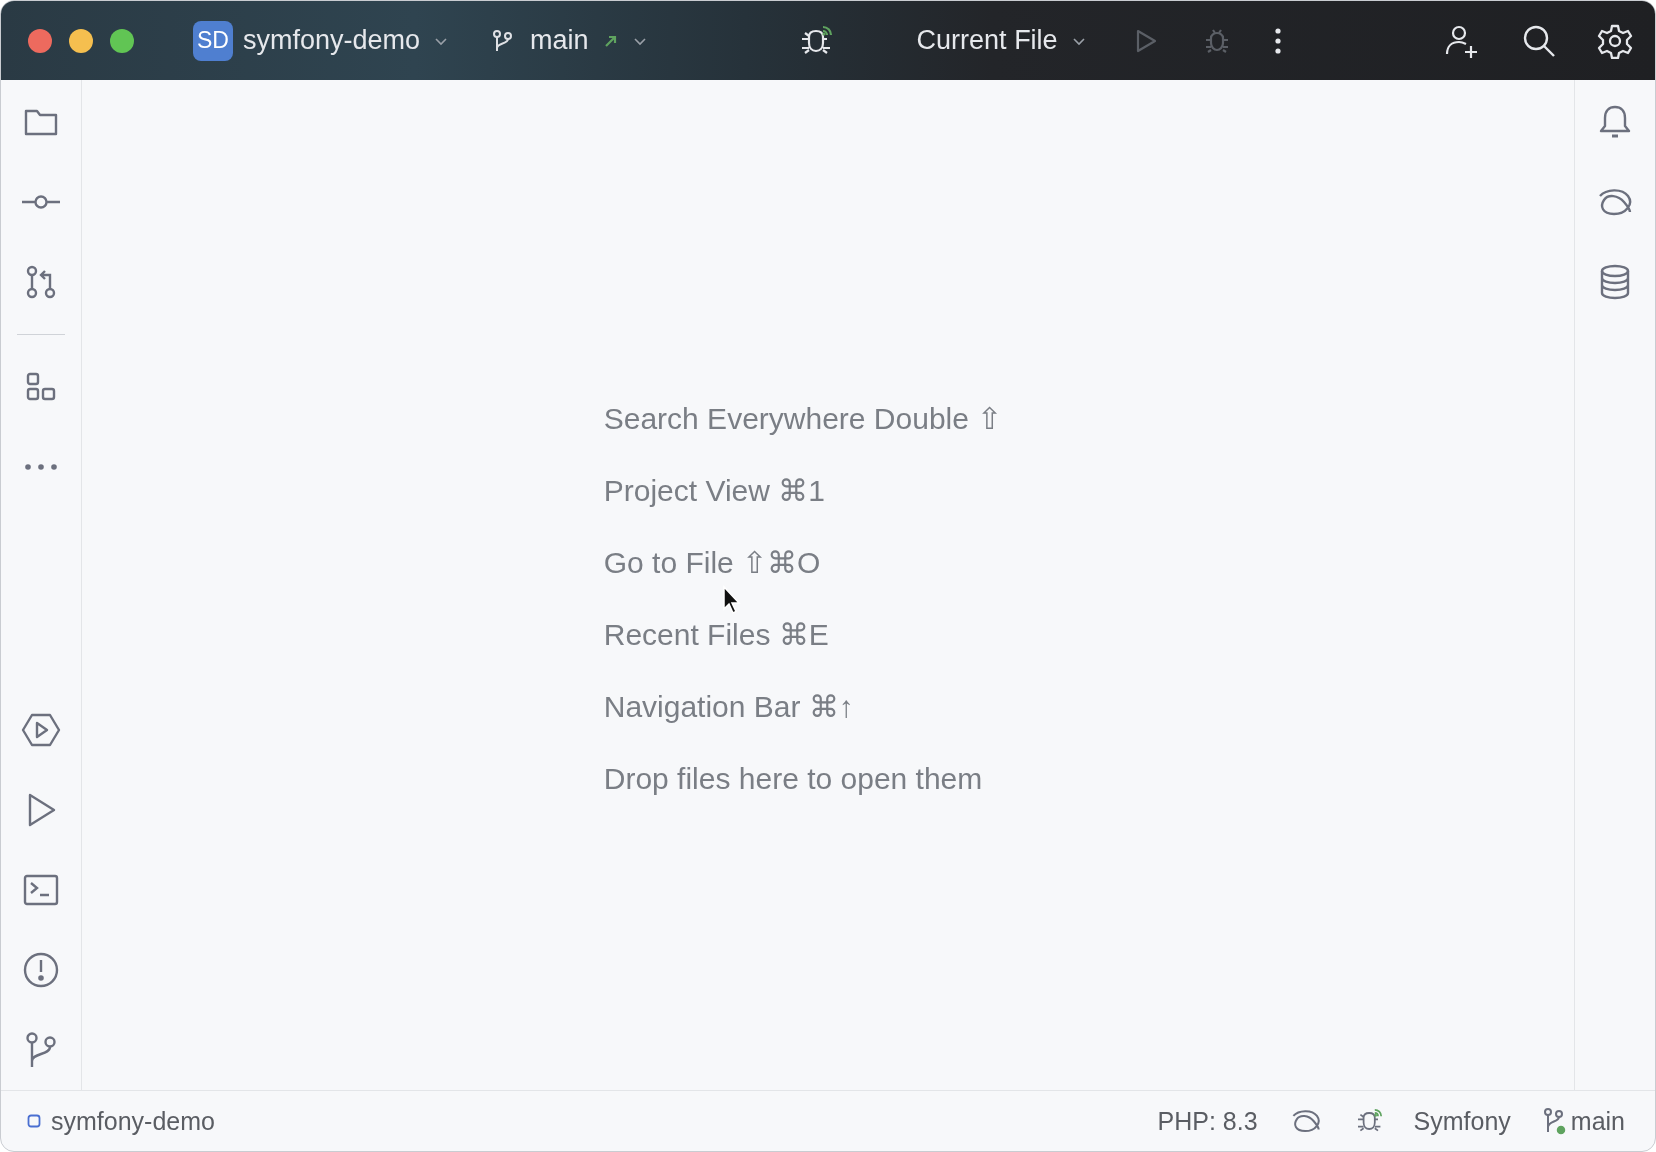  I want to click on problems-icon, so click(41, 970).